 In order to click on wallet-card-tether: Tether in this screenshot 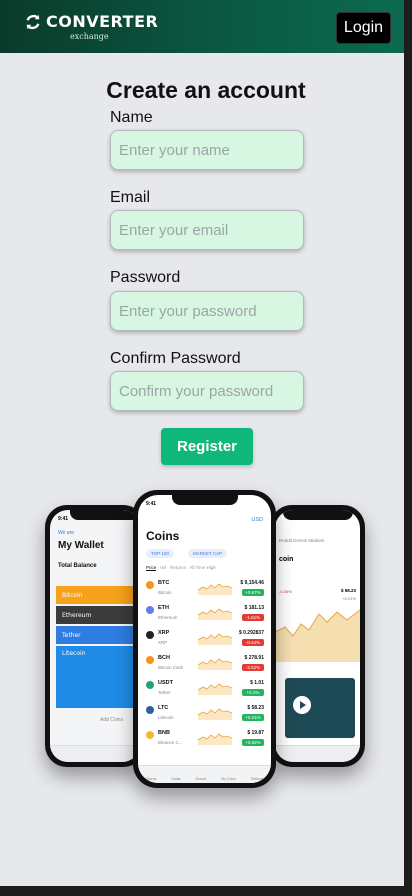, I will do `click(96, 635)`.